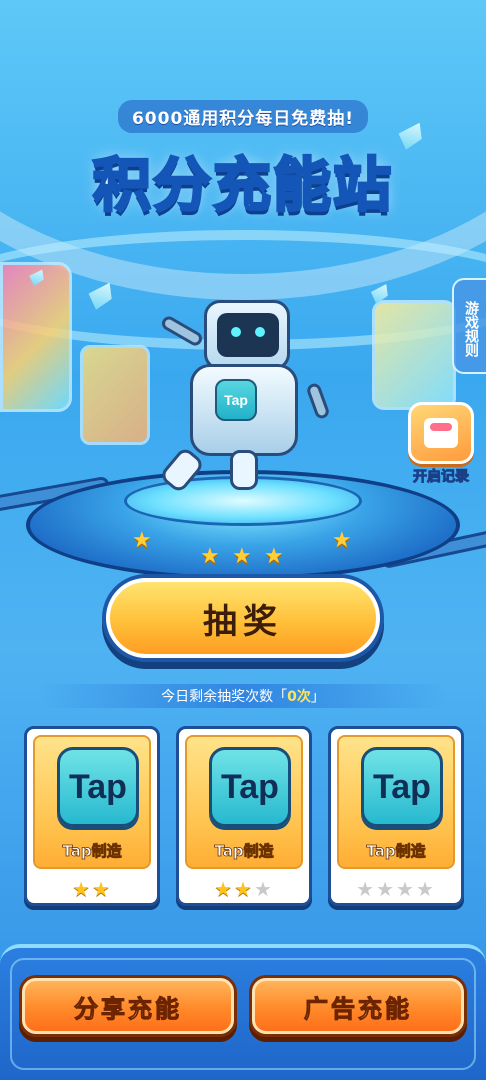  I want to click on gift-bag-icon, so click(441, 433).